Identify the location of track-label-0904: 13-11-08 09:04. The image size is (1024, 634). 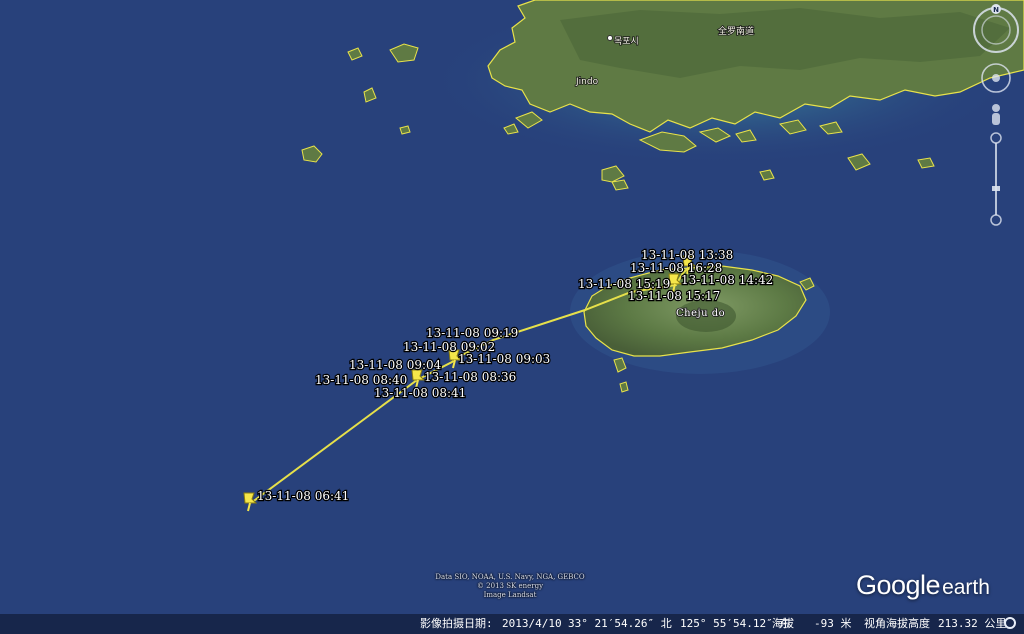
(395, 365).